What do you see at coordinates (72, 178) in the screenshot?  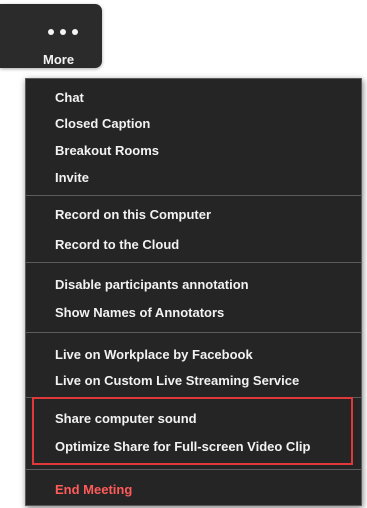 I see `menu-item-invite: Invite` at bounding box center [72, 178].